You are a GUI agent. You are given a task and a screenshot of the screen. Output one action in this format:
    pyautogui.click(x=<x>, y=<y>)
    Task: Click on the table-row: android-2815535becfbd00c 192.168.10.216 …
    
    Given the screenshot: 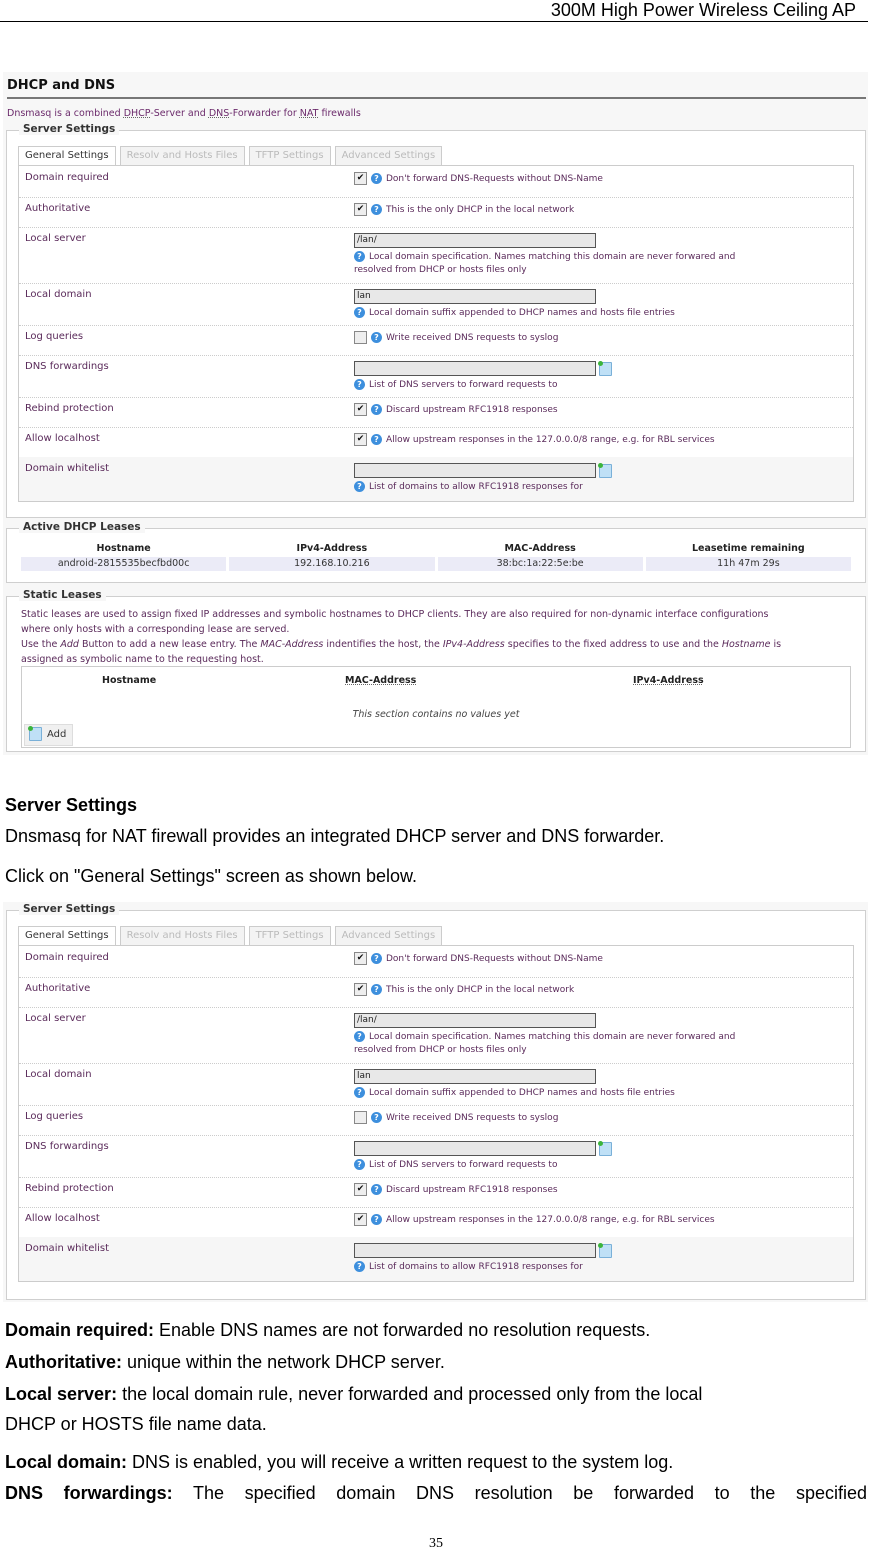 What is the action you would take?
    pyautogui.click(x=436, y=564)
    